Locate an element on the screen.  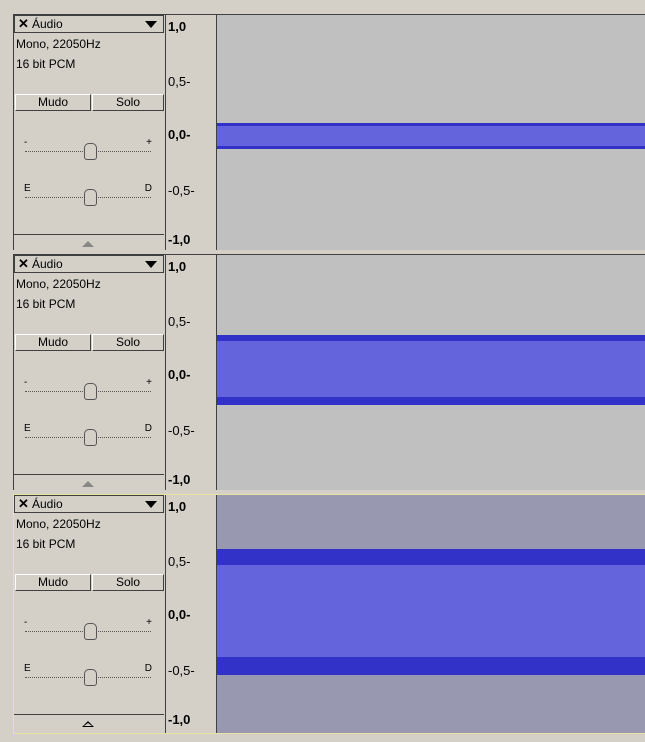
collapse-button is located at coordinates (89, 723).